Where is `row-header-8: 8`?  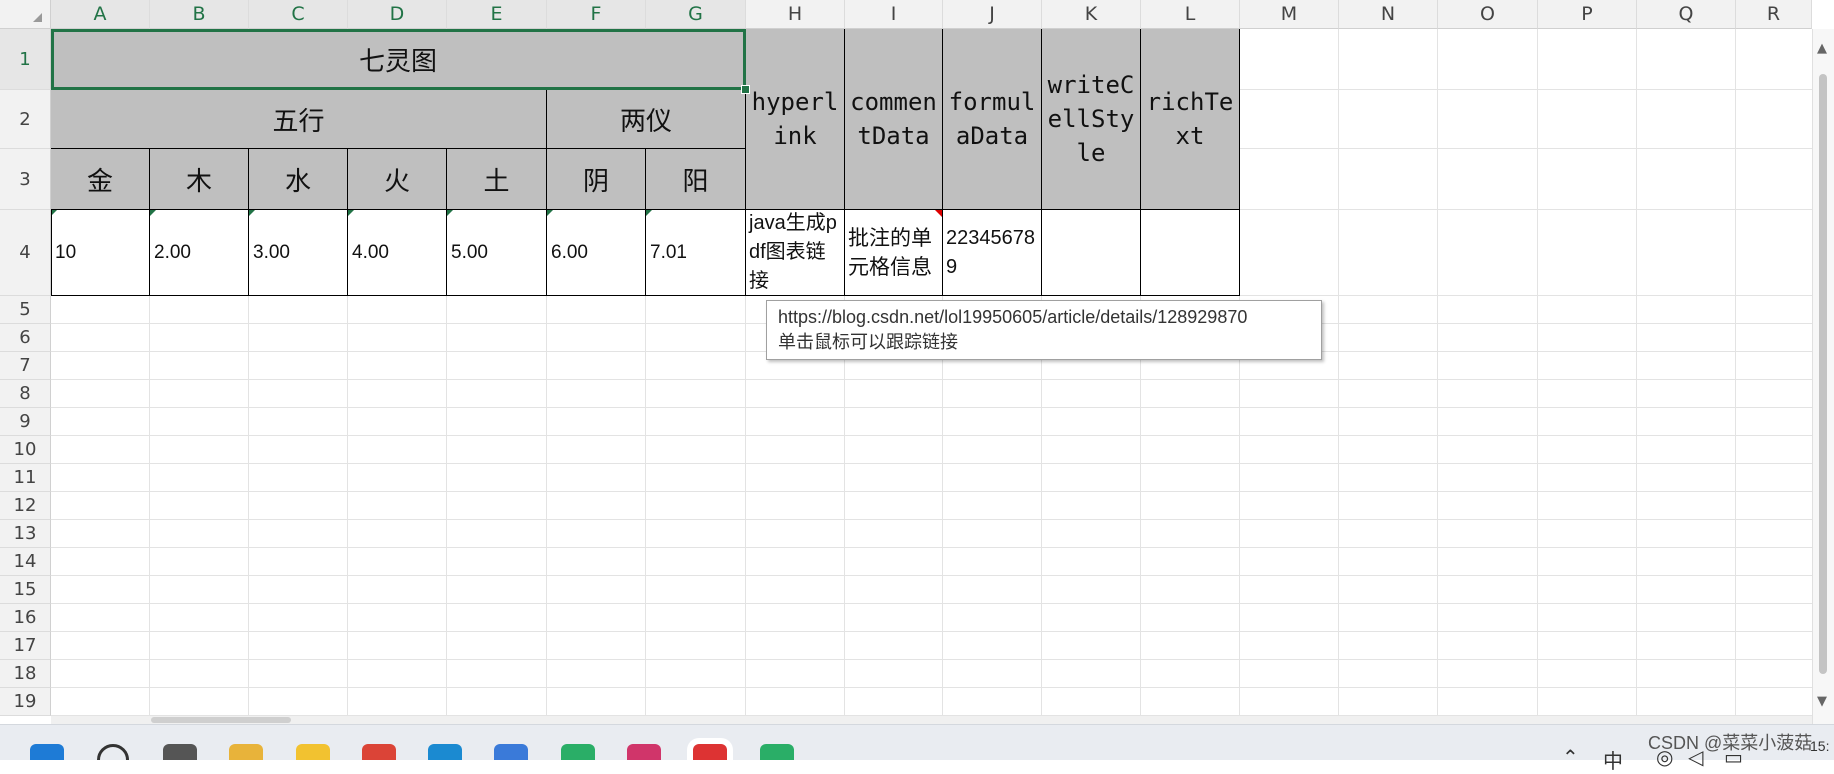 row-header-8: 8 is located at coordinates (25, 394).